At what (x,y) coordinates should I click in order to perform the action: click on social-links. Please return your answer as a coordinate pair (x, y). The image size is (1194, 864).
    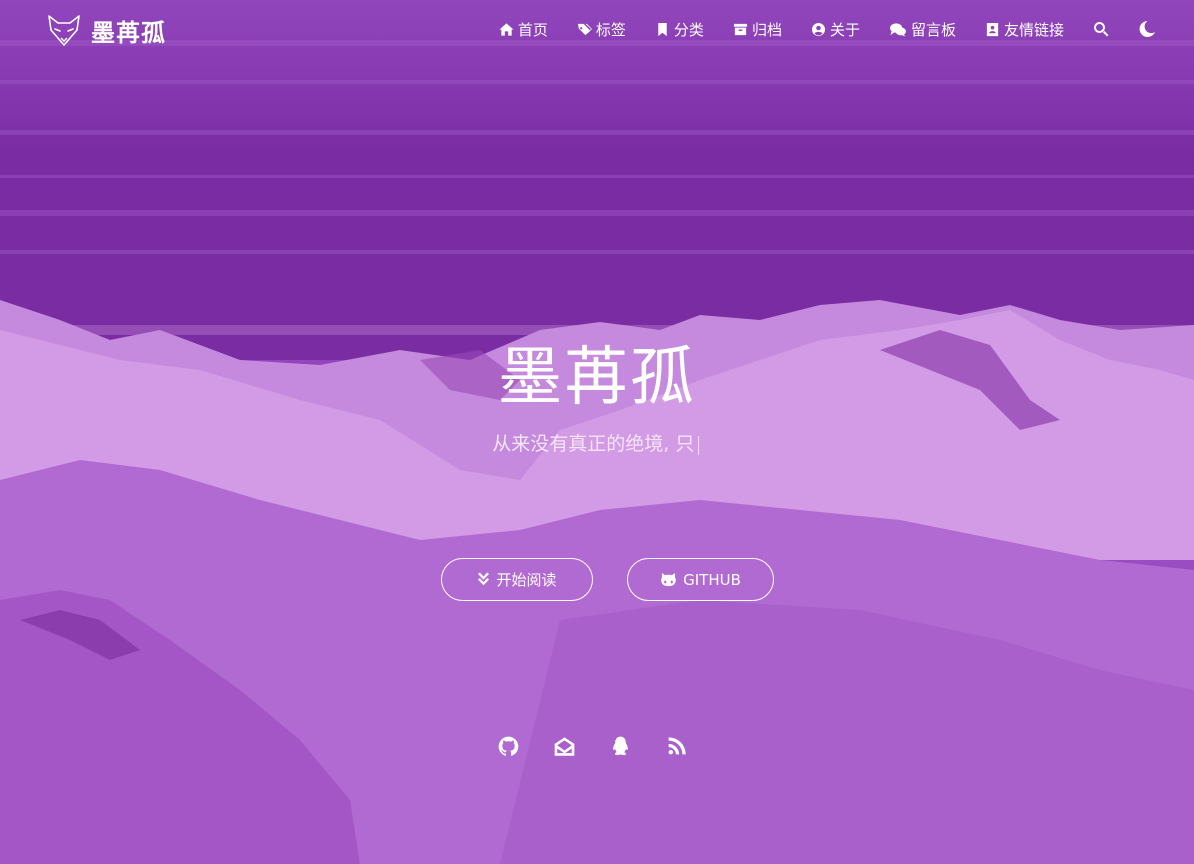
    Looking at the image, I should click on (597, 746).